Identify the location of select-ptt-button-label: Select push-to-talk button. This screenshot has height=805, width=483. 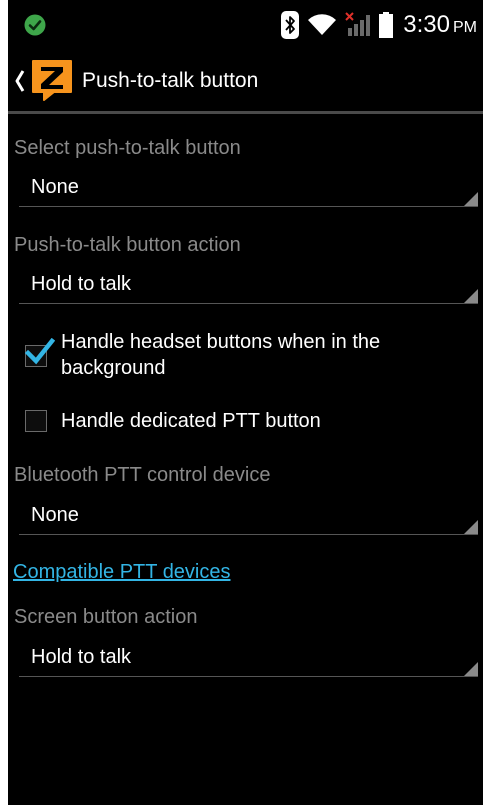
(127, 148).